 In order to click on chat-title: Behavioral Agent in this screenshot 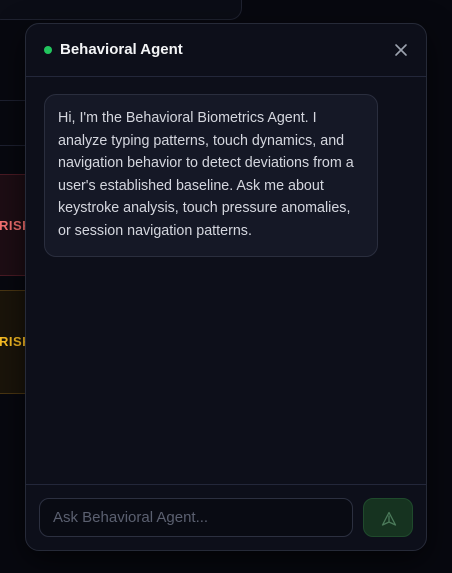, I will do `click(121, 49)`.